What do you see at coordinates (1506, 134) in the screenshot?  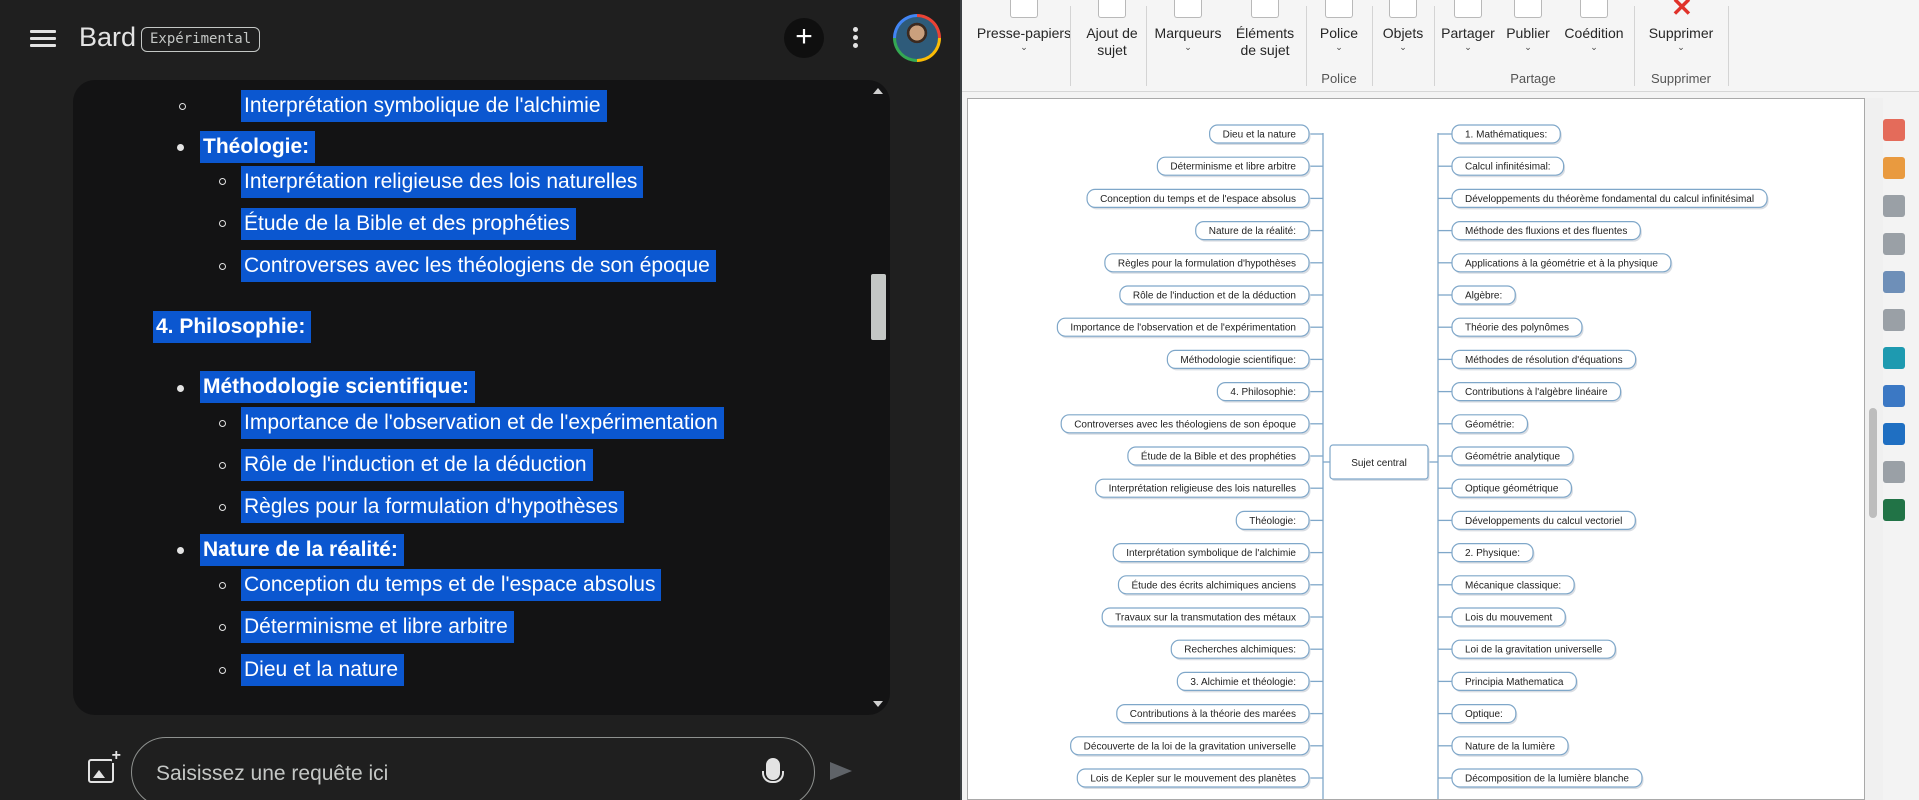 I see `mindmap-node: 1. Mathématiques:` at bounding box center [1506, 134].